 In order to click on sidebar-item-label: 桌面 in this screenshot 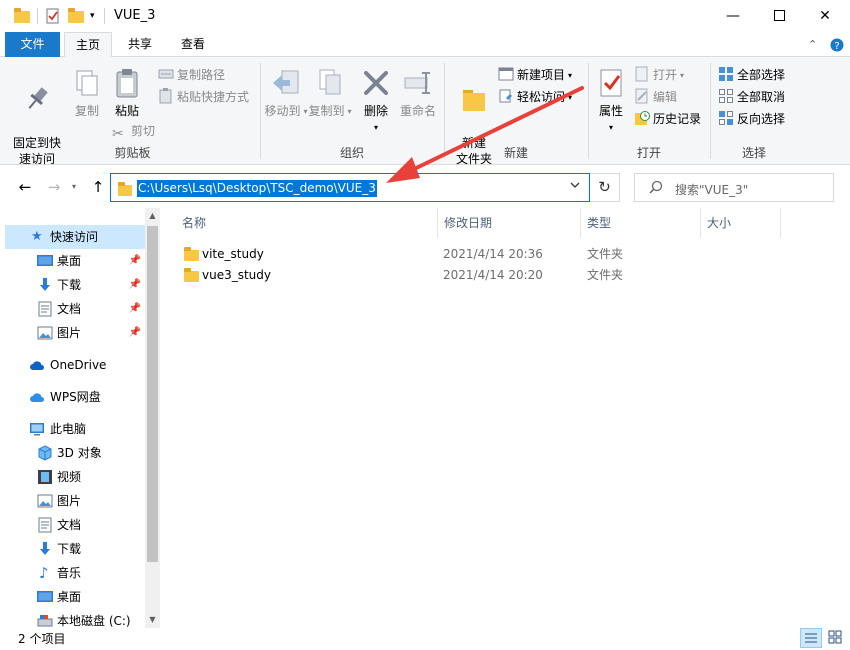, I will do `click(69, 597)`.